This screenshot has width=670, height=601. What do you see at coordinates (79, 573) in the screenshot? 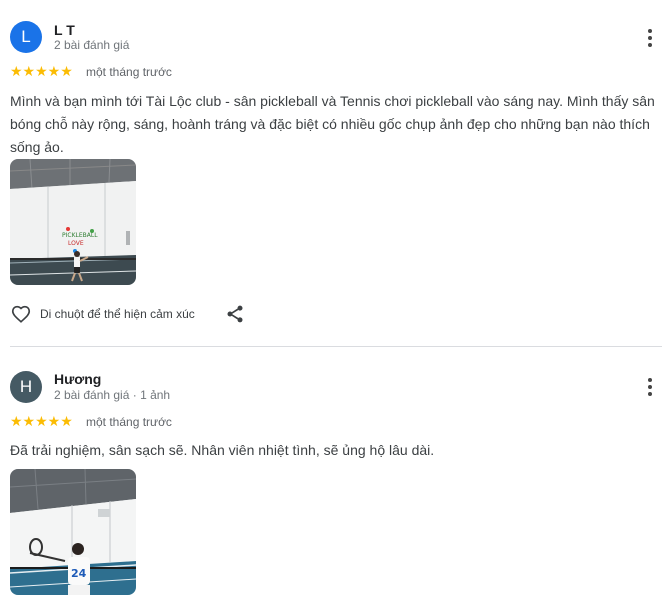
I see `jersey-number: 24` at bounding box center [79, 573].